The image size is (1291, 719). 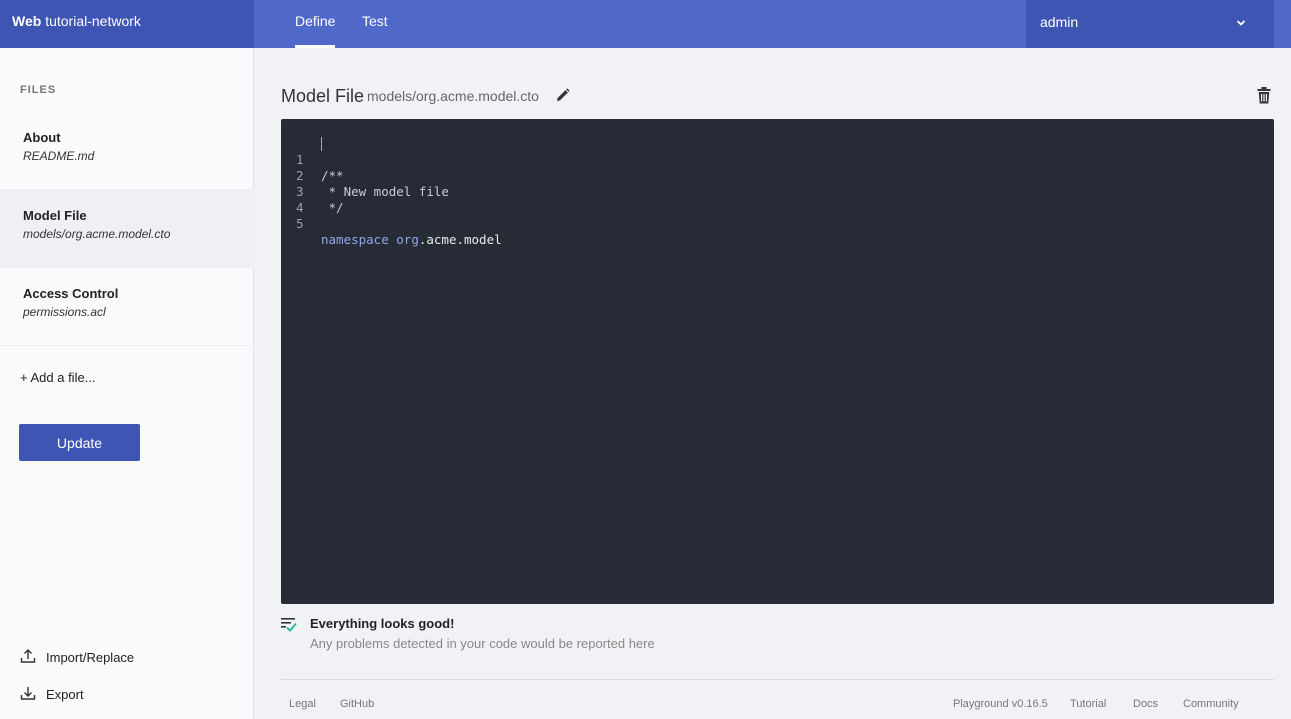 I want to click on code-text: namespace org.acme.model, so click(x=411, y=240).